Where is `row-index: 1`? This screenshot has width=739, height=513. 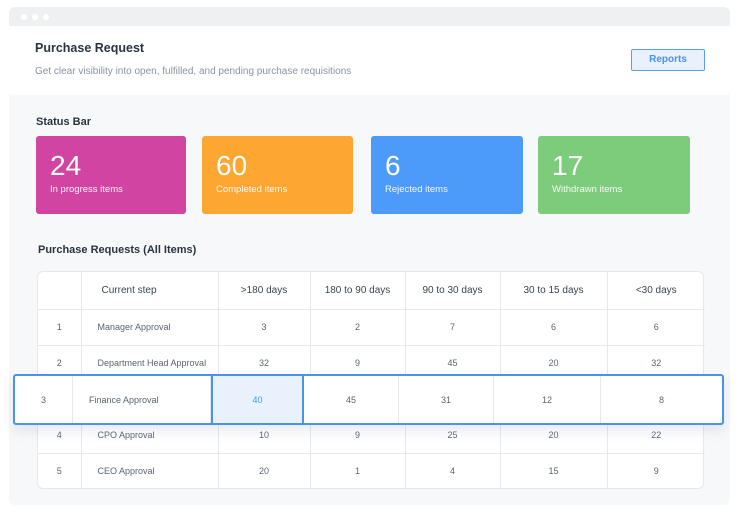
row-index: 1 is located at coordinates (60, 327).